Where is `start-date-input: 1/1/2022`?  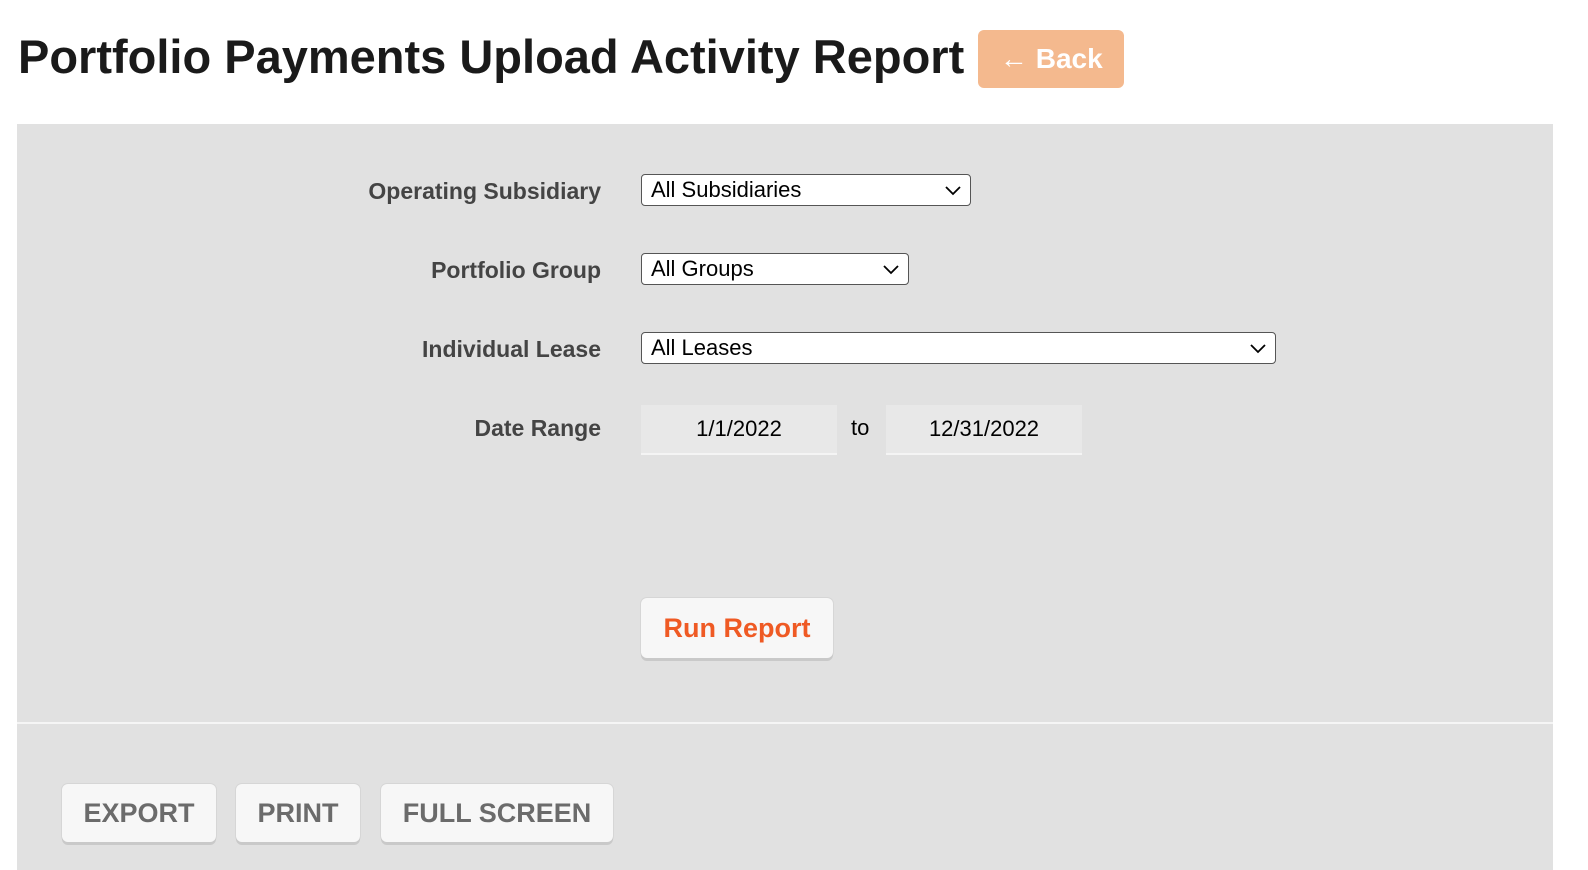 start-date-input: 1/1/2022 is located at coordinates (739, 430).